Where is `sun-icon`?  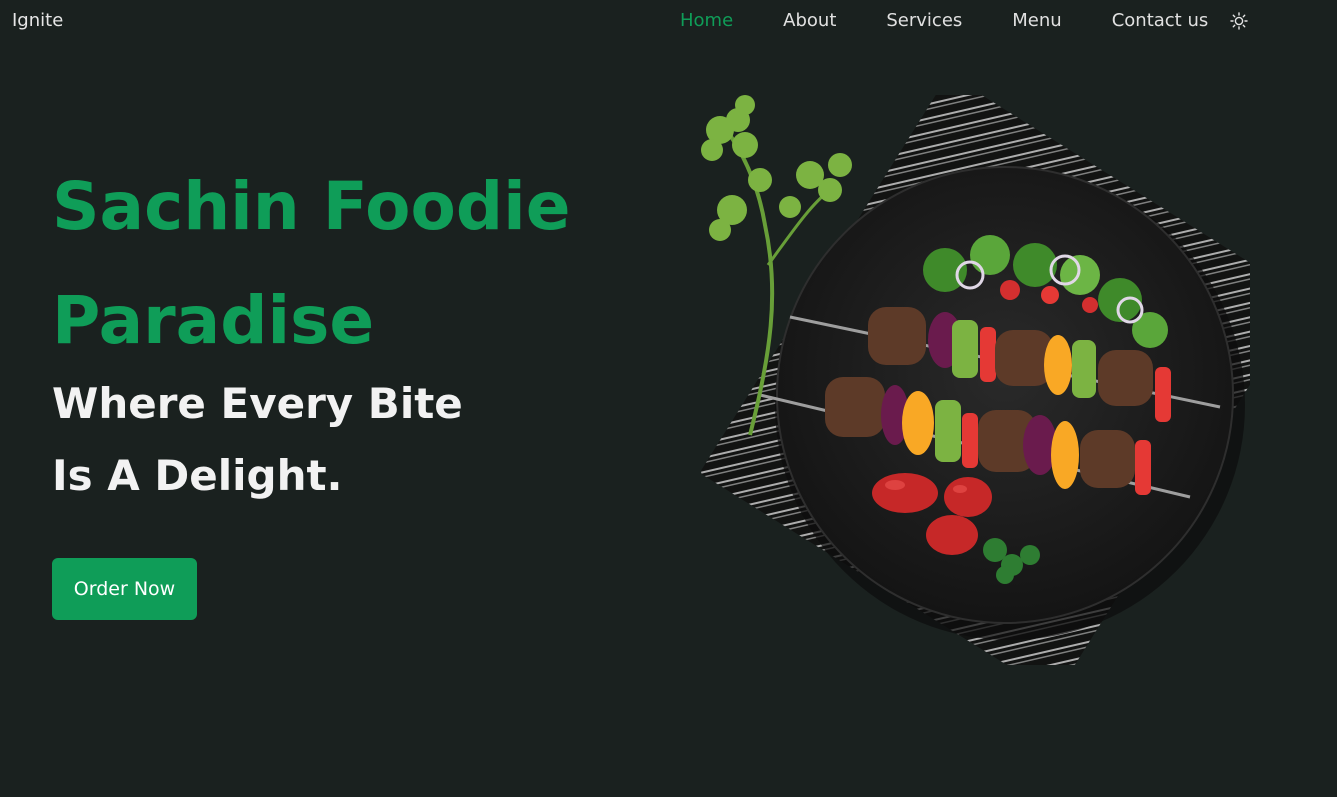 sun-icon is located at coordinates (1239, 20).